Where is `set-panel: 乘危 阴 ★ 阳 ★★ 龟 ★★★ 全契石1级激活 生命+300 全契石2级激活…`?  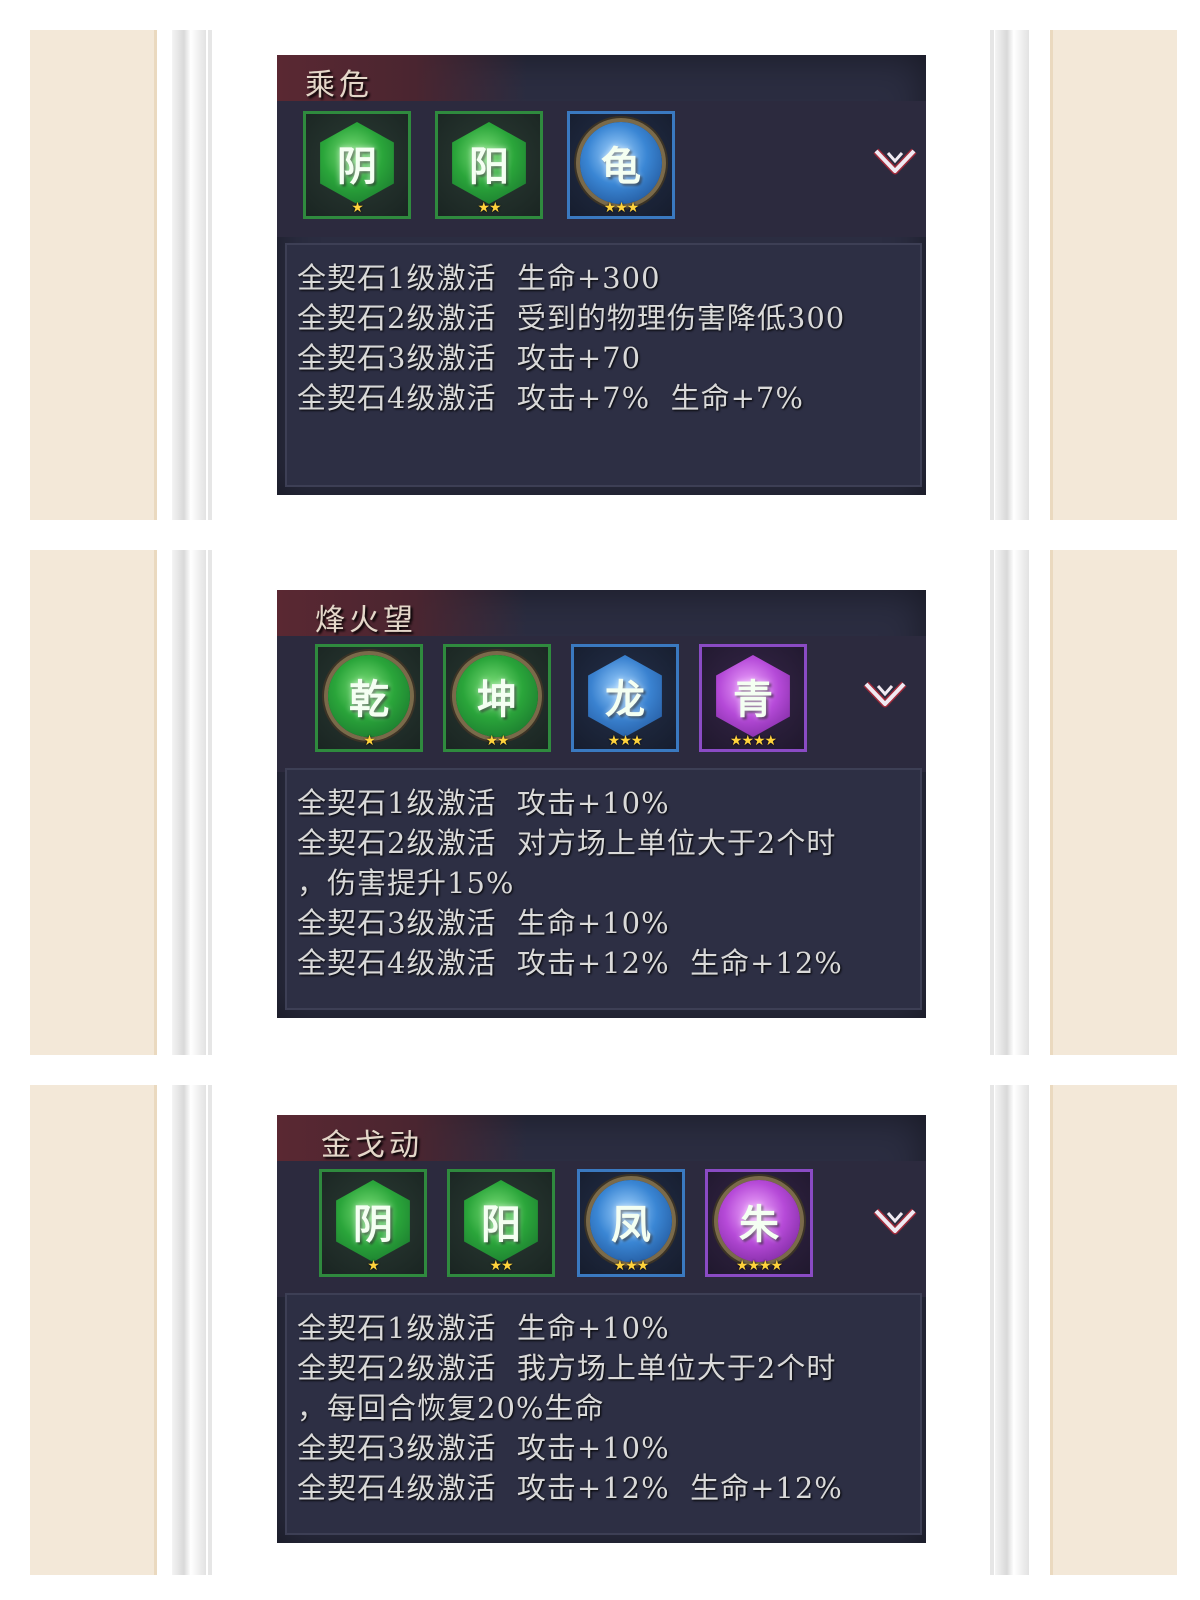 set-panel: 乘危 阴 ★ 阳 ★★ 龟 ★★★ 全契石1级激活 生命+300 全契石2级激活… is located at coordinates (601, 275).